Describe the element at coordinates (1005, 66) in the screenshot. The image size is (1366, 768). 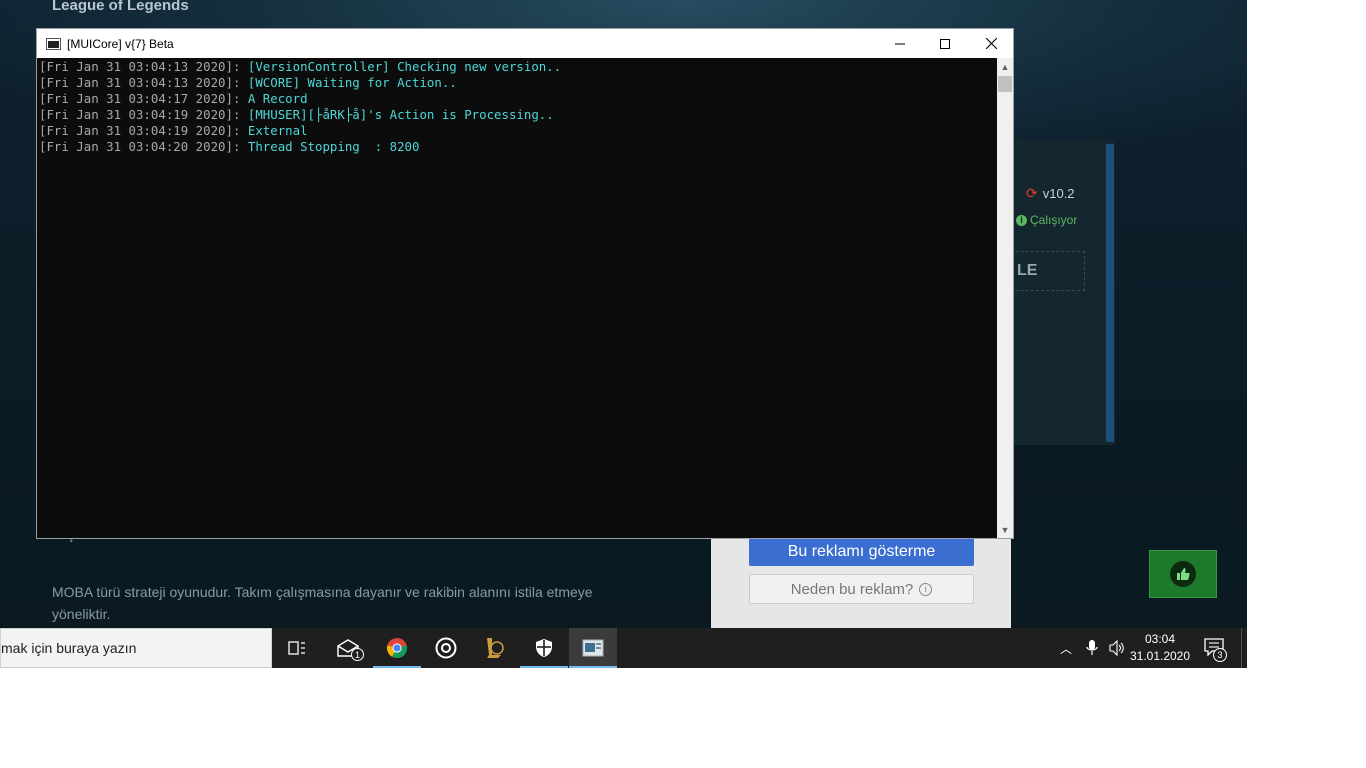
I see `scroll-up-arrow-icon: ▲` at that location.